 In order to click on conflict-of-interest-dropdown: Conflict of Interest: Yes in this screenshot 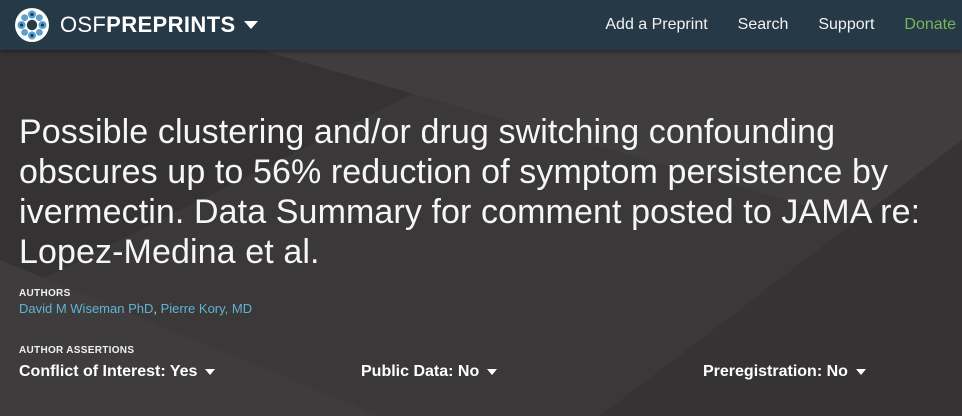, I will do `click(117, 372)`.